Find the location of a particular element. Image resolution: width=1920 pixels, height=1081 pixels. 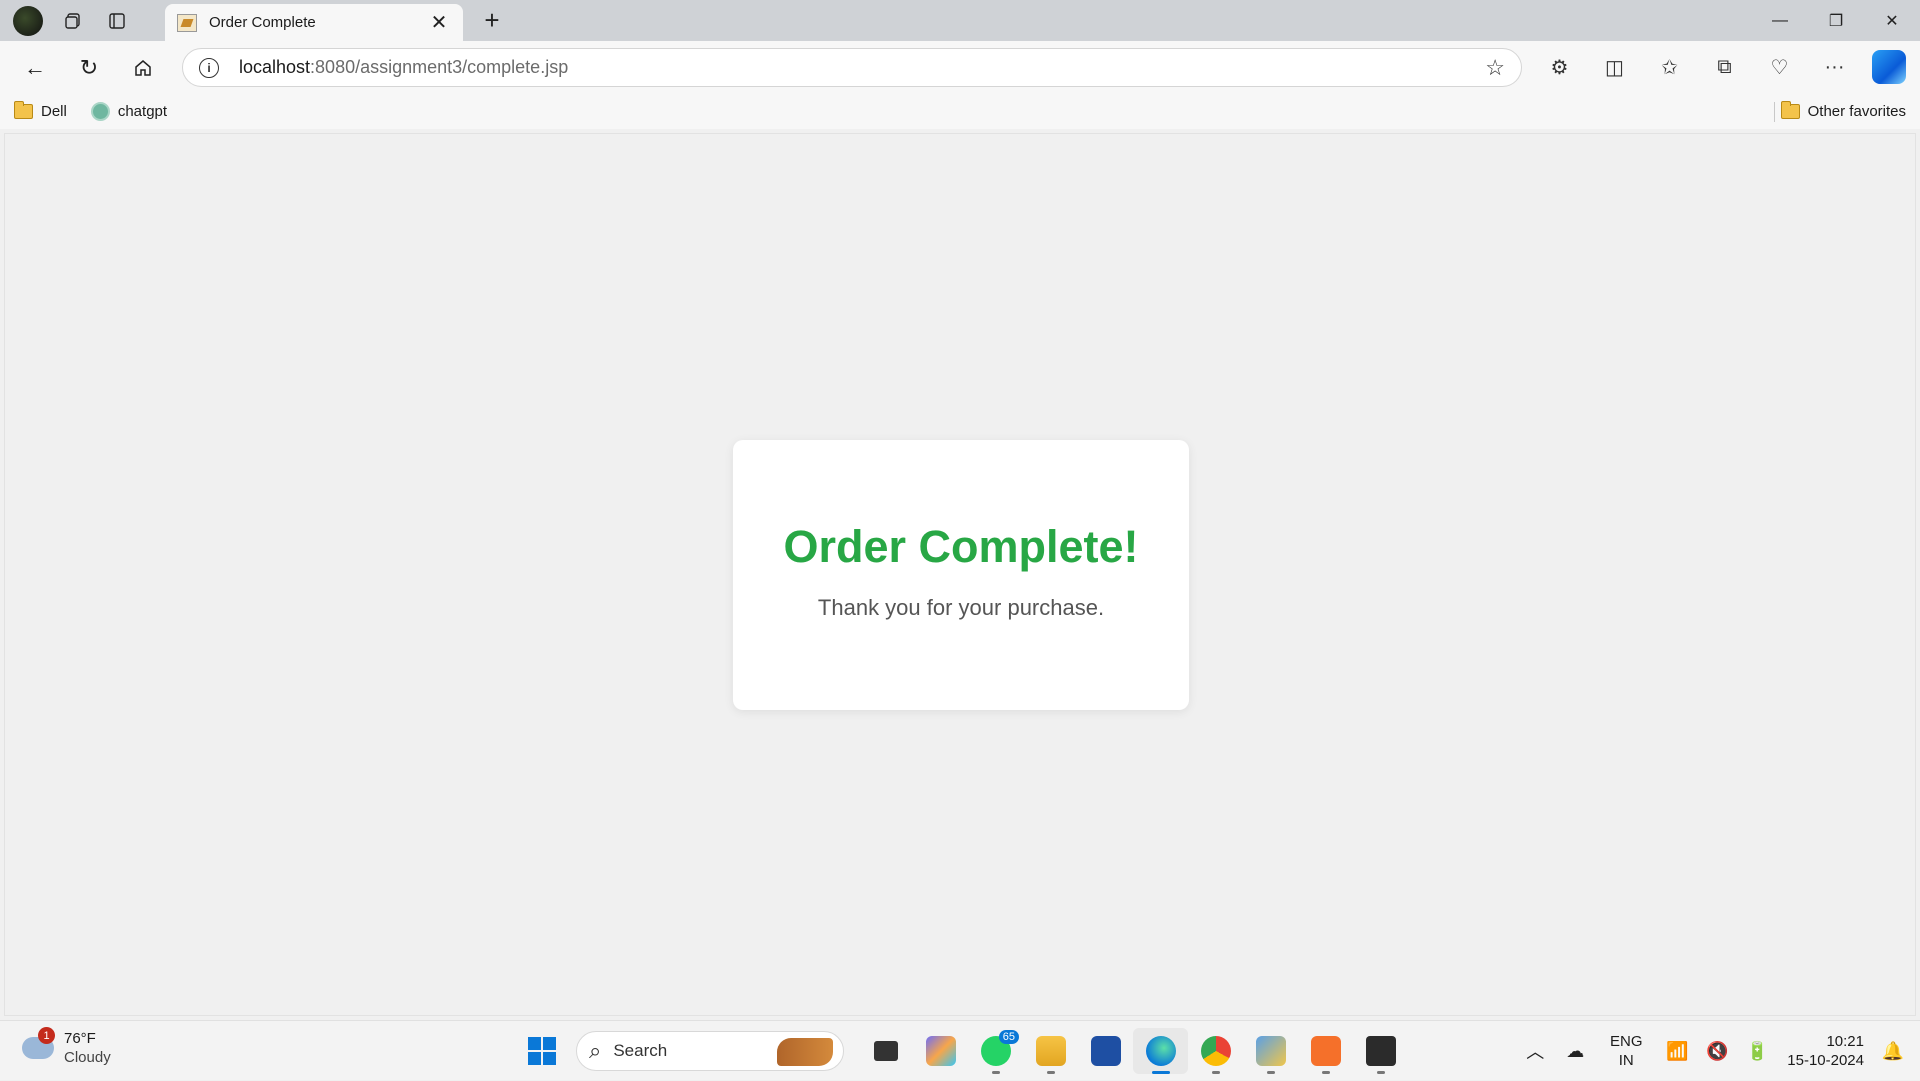

edge-icon is located at coordinates (1160, 1051).